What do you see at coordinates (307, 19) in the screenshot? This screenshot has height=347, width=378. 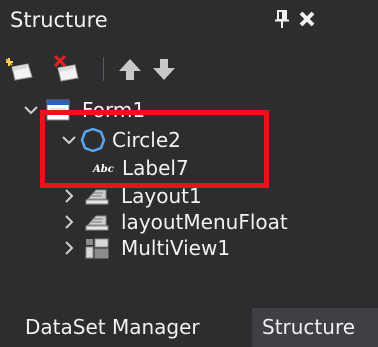 I see `close-icon` at bounding box center [307, 19].